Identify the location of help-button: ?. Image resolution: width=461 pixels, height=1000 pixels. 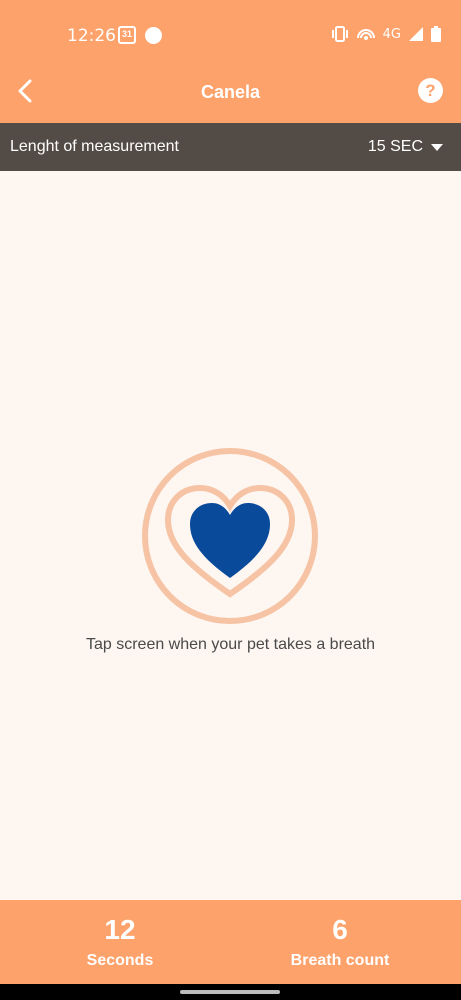
(430, 90).